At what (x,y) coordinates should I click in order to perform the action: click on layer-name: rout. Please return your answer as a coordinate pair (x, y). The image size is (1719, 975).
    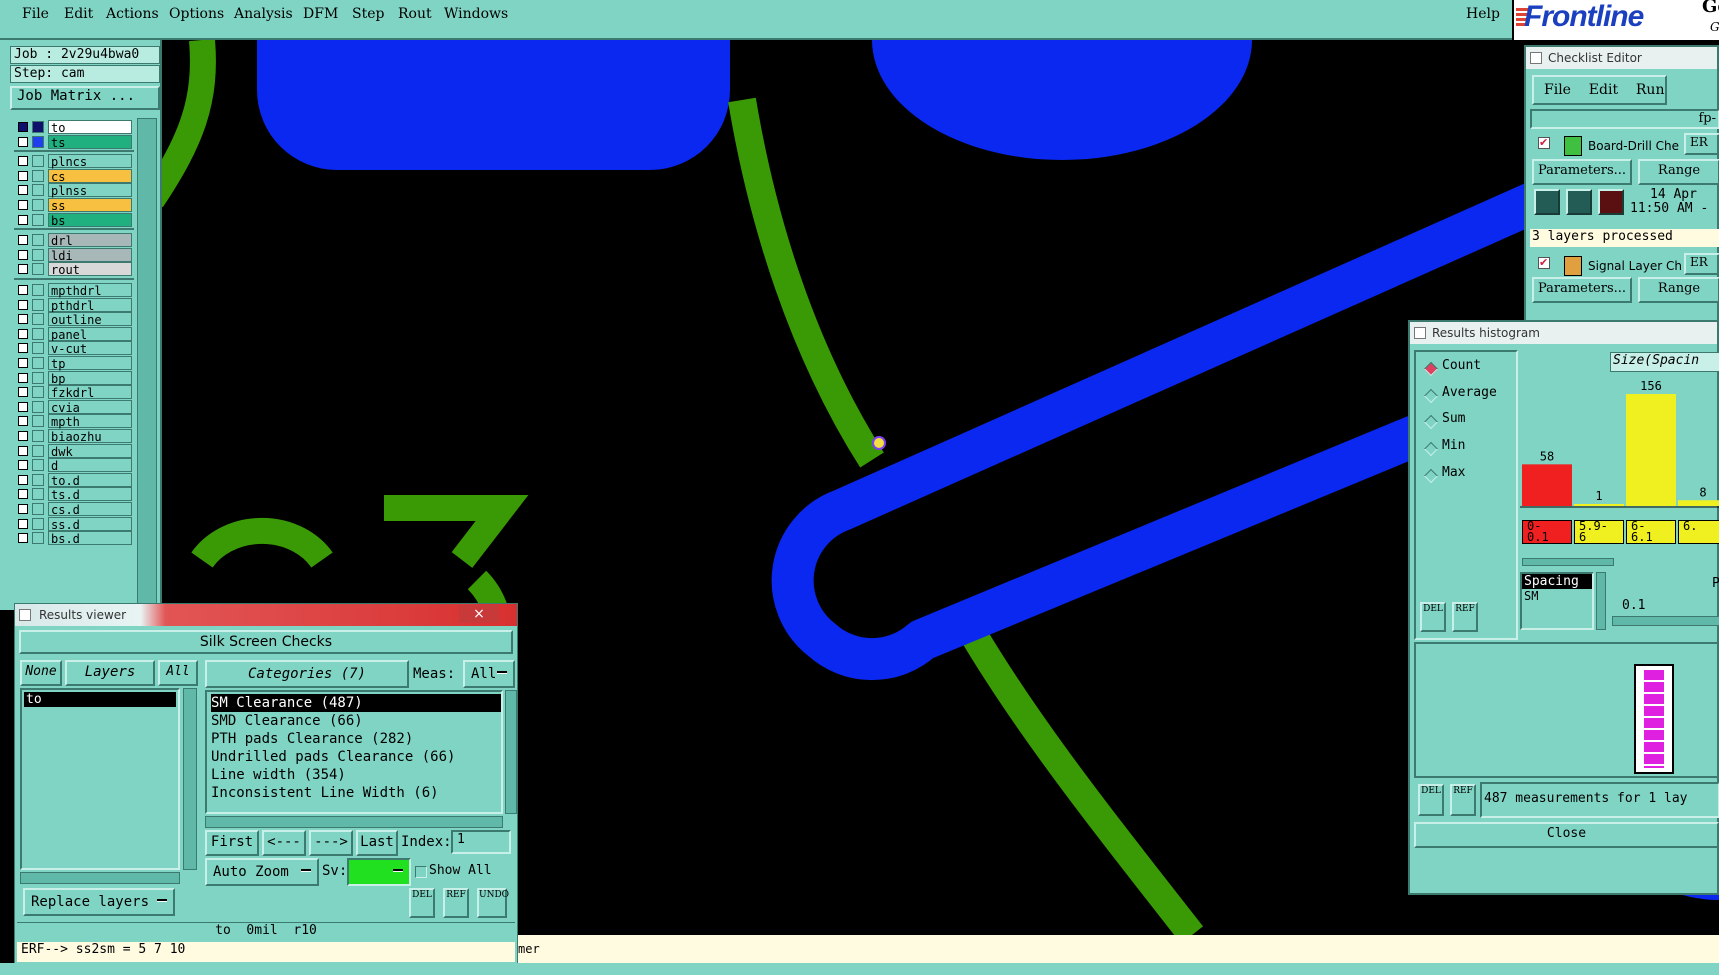
    Looking at the image, I should click on (90, 269).